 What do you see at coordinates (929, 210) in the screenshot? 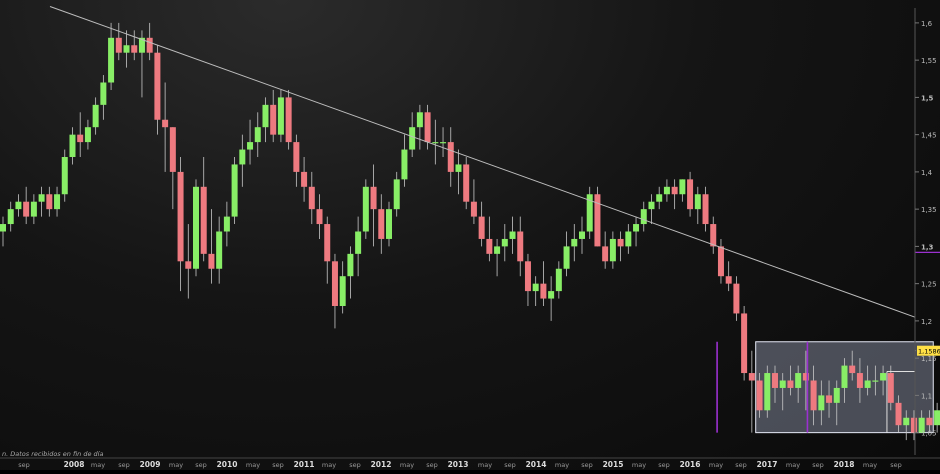
I see `y-tick-label: 1,35` at bounding box center [929, 210].